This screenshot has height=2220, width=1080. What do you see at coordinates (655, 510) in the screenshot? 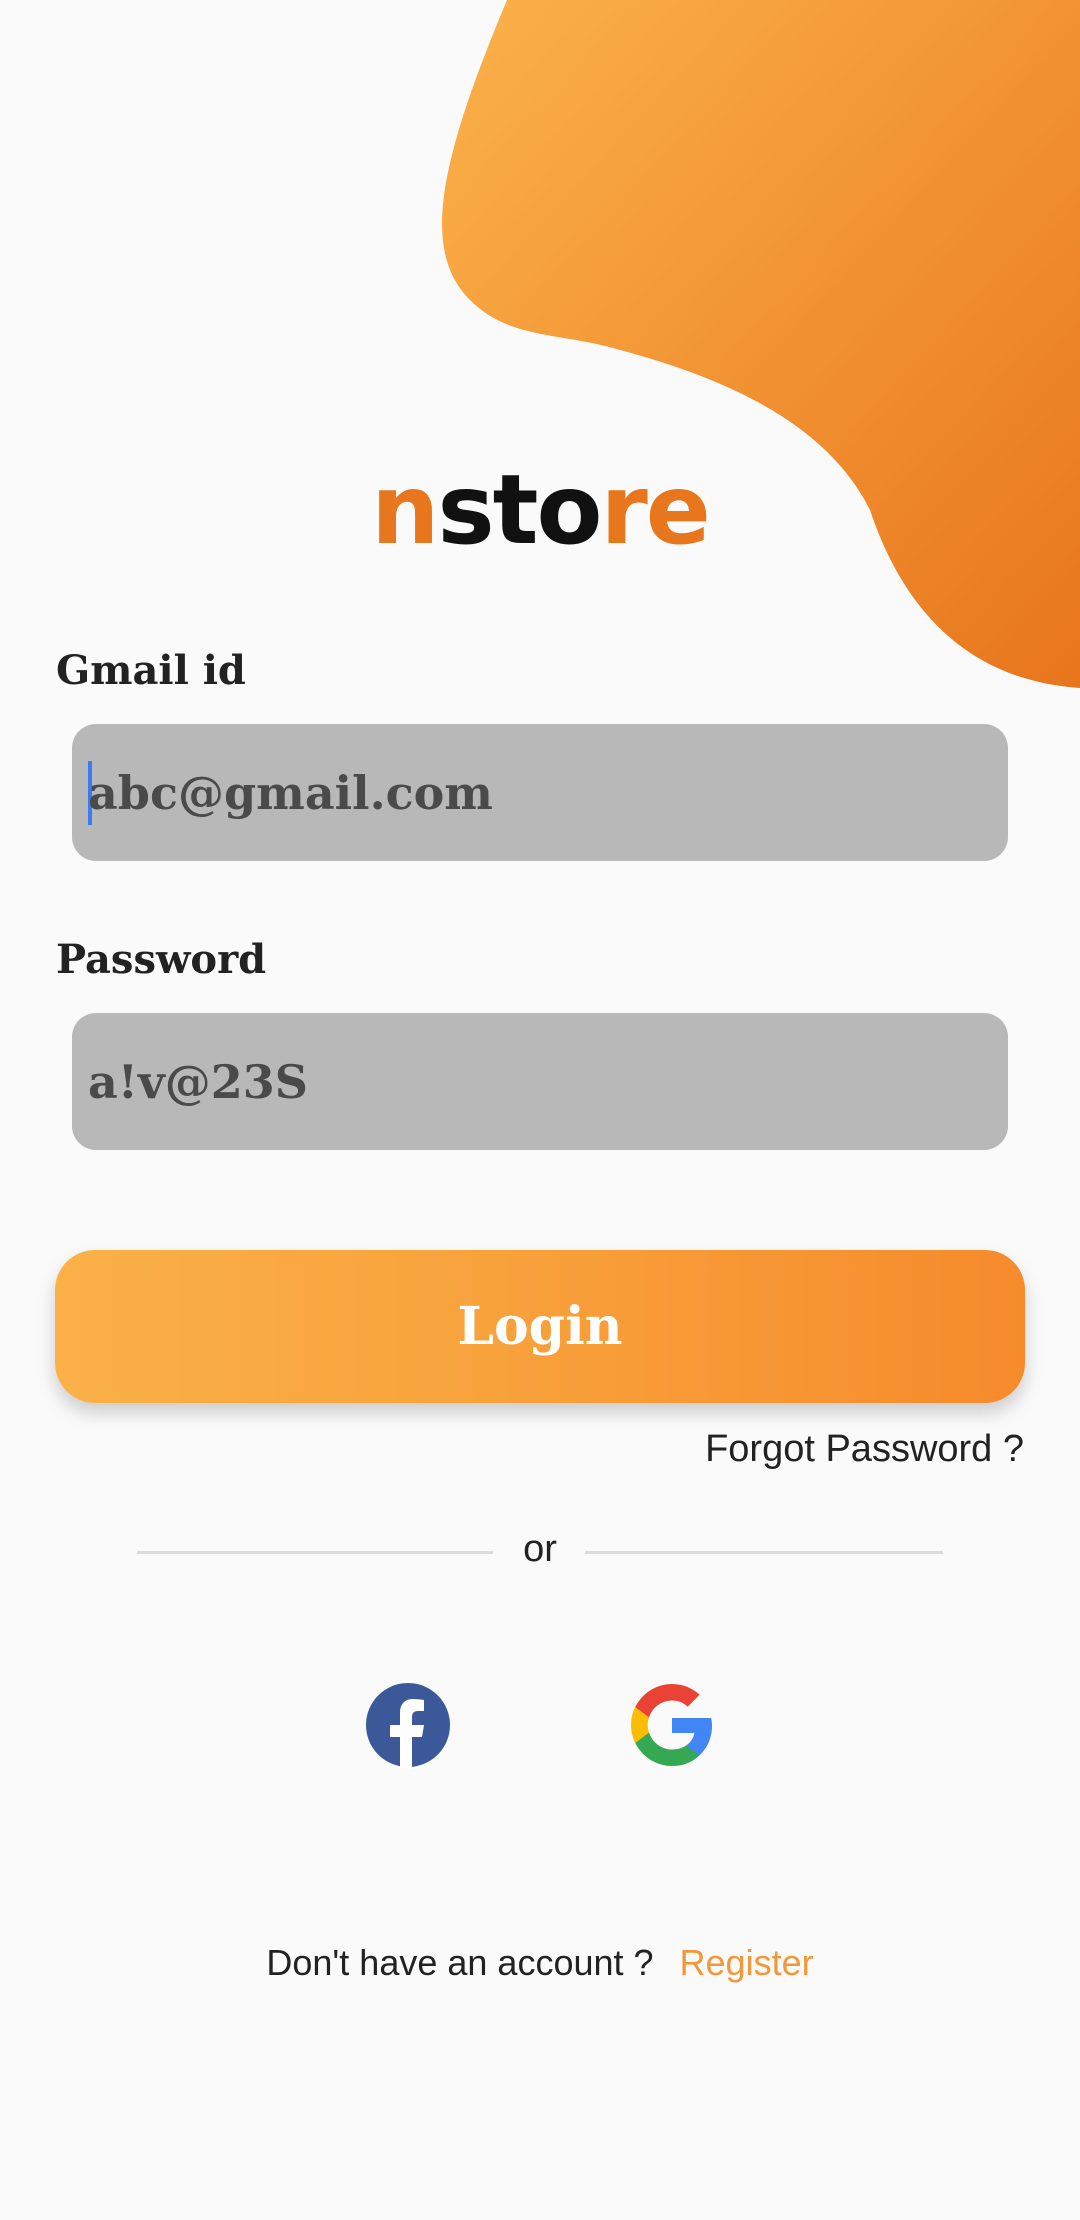
I see `logo-part-3: re` at bounding box center [655, 510].